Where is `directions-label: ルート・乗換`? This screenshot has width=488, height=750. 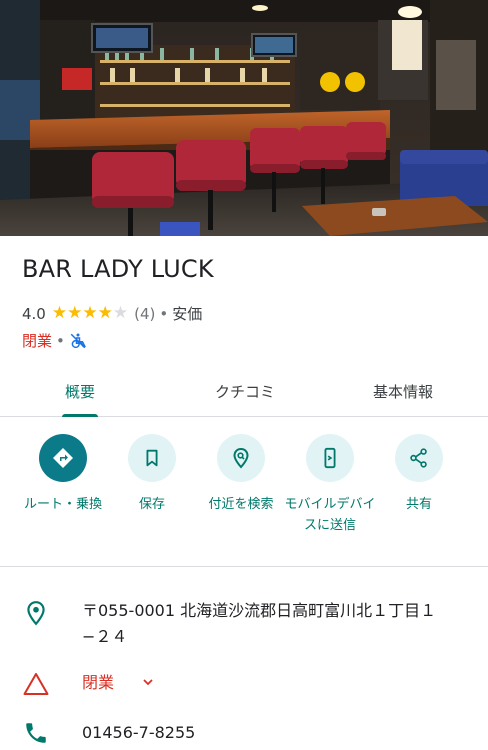 directions-label: ルート・乗換 is located at coordinates (62, 504).